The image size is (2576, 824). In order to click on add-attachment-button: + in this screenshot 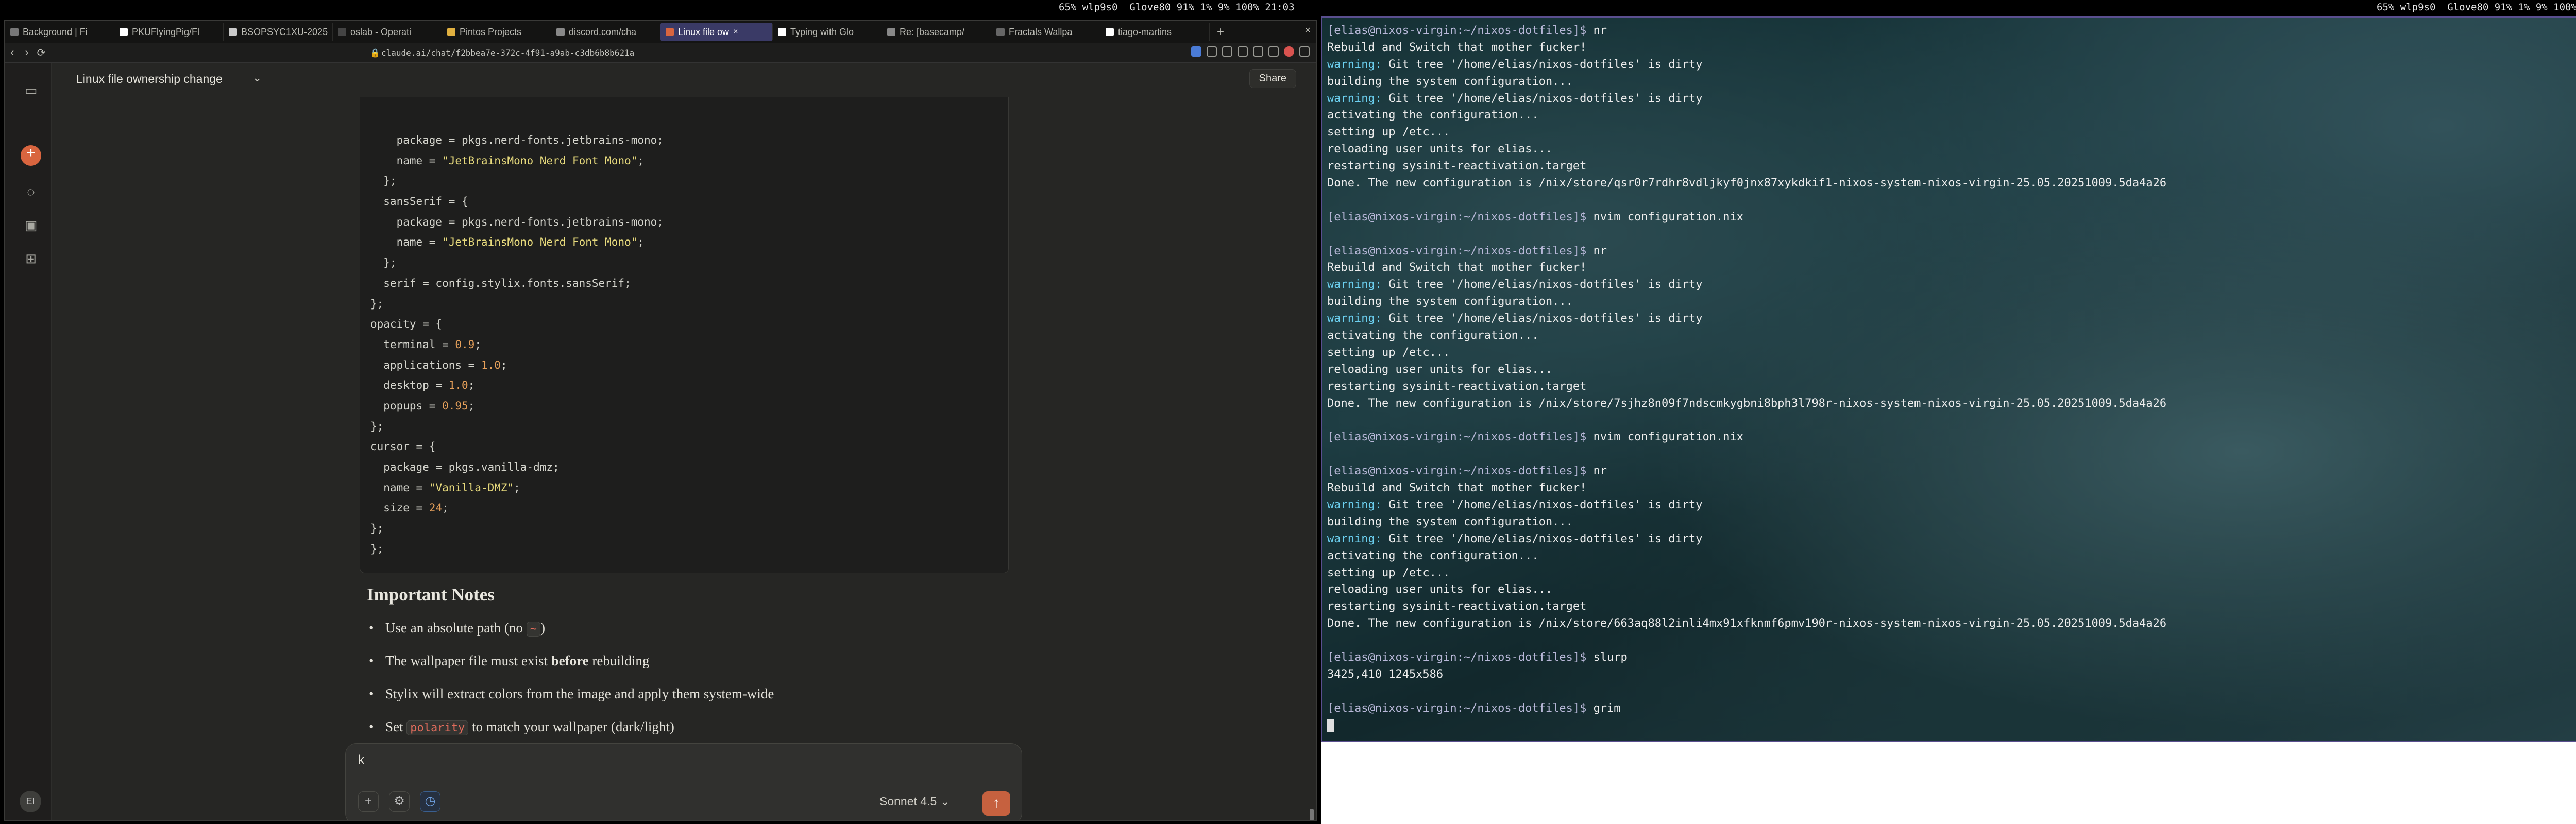, I will do `click(369, 802)`.